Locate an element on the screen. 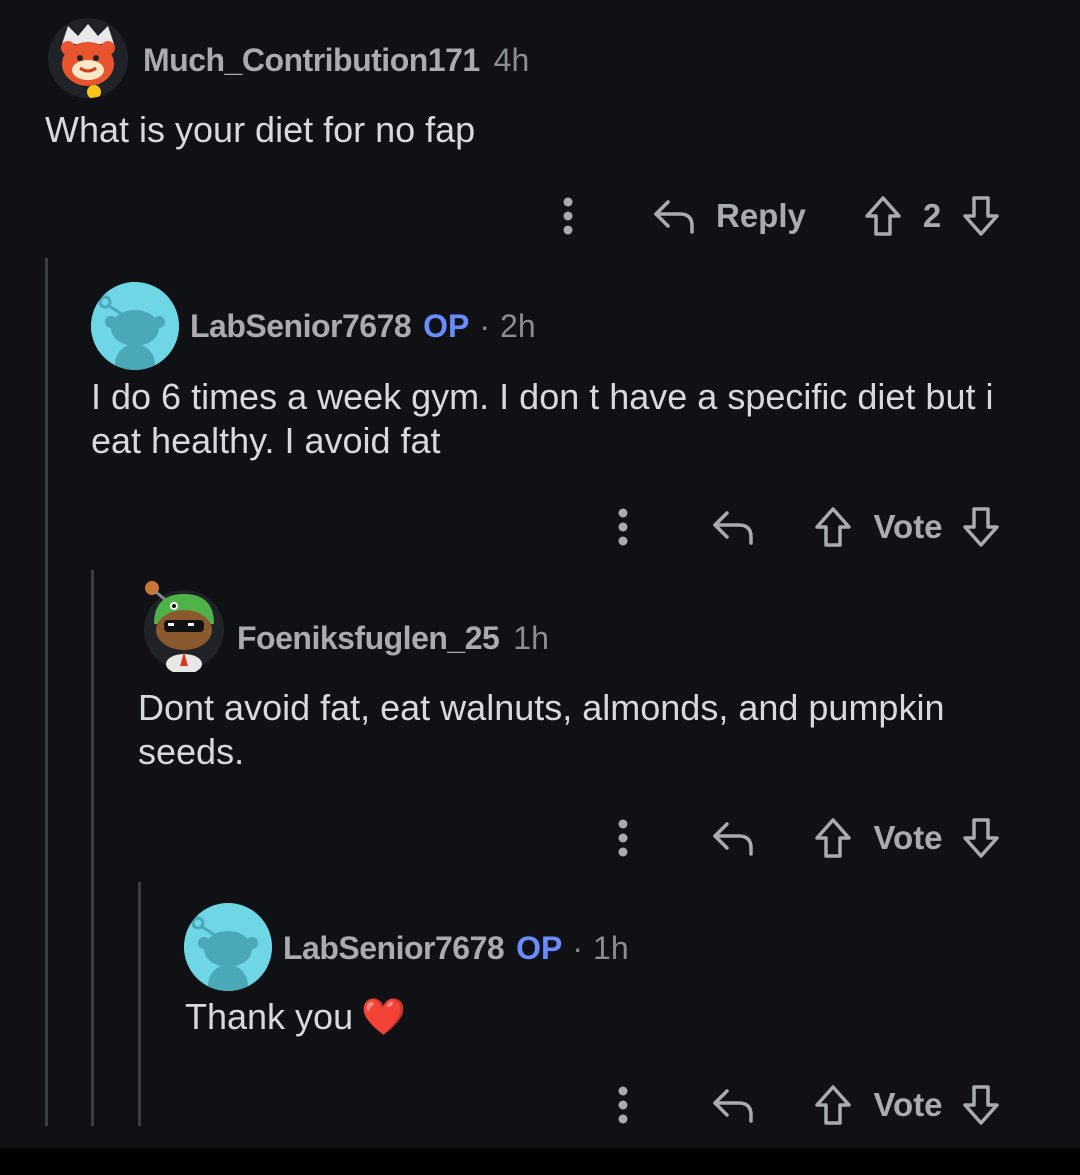 The height and width of the screenshot is (1175, 1080). timestamp: 2h is located at coordinates (518, 325).